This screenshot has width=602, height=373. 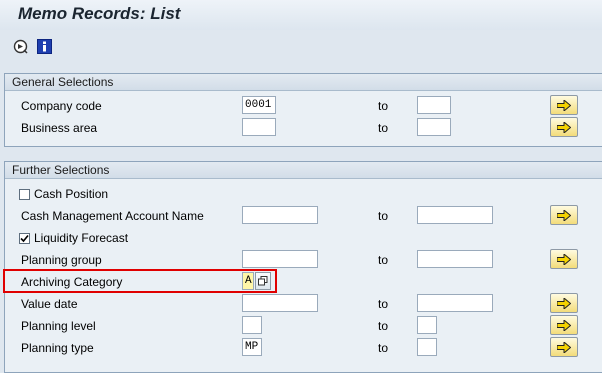 What do you see at coordinates (24, 194) in the screenshot?
I see `cash-position-checkbox` at bounding box center [24, 194].